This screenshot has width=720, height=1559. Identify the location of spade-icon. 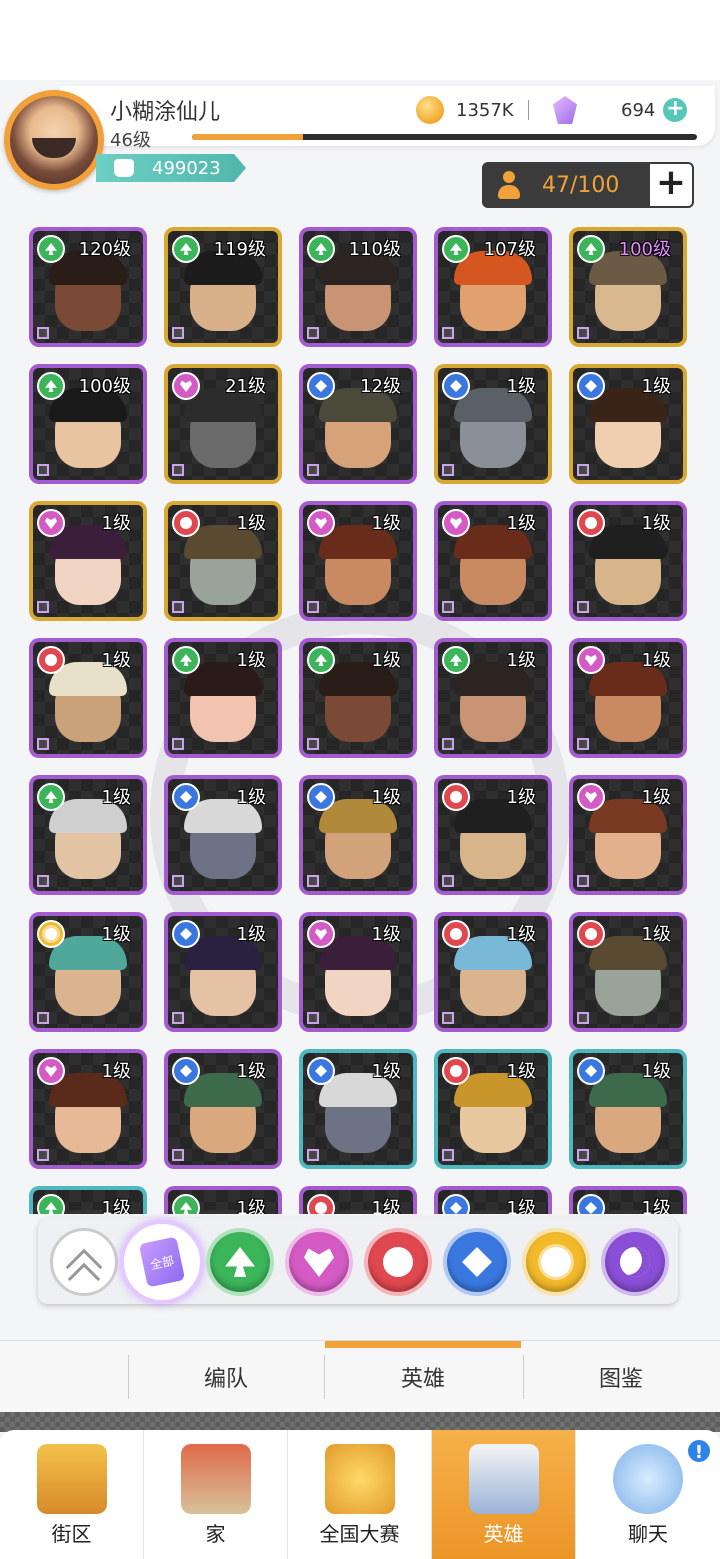
(240, 1262).